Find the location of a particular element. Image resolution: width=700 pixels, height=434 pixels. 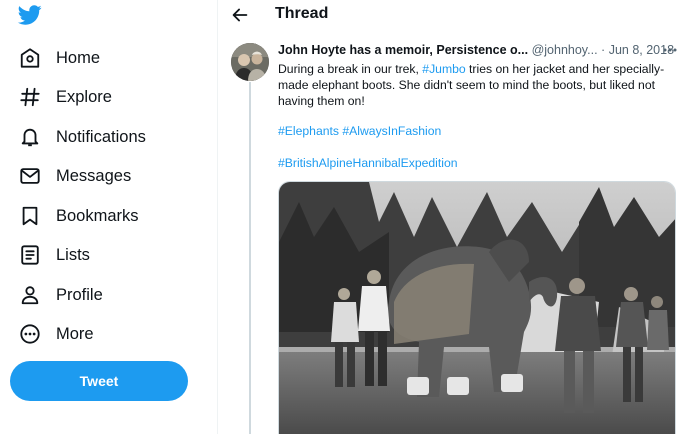

envelope-icon is located at coordinates (30, 176).